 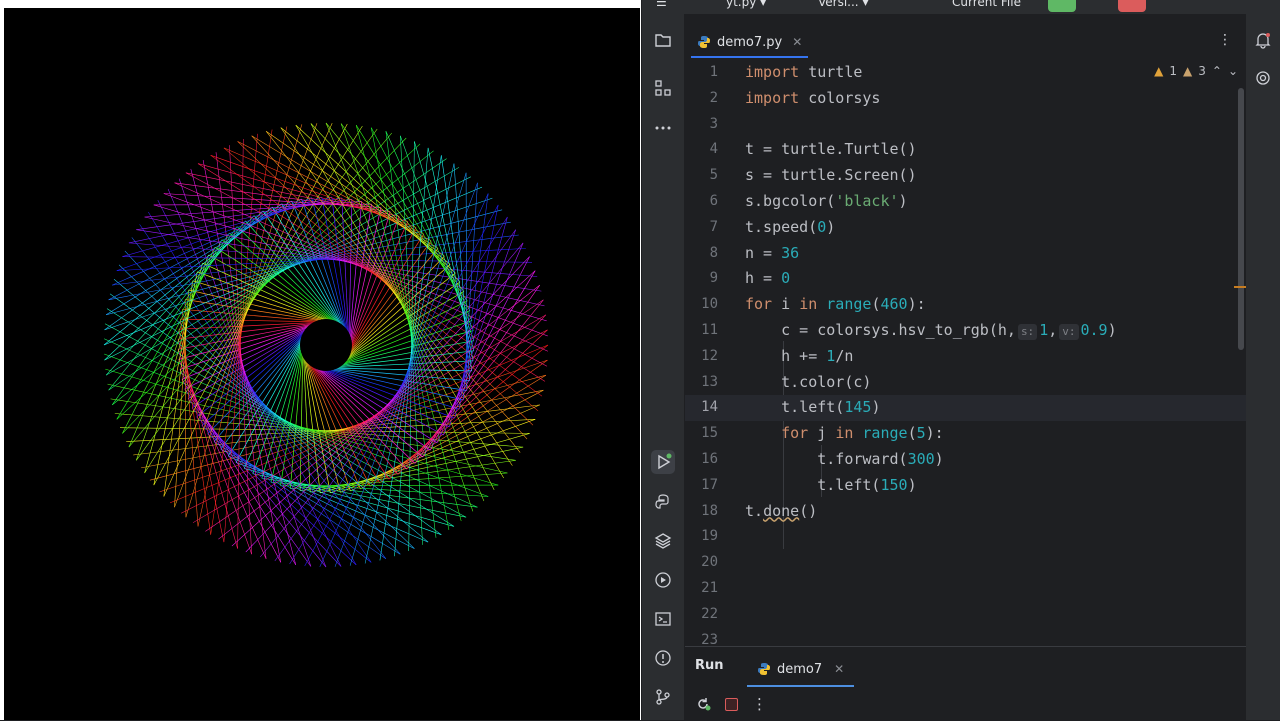 What do you see at coordinates (663, 462) in the screenshot?
I see `run-tool-icon` at bounding box center [663, 462].